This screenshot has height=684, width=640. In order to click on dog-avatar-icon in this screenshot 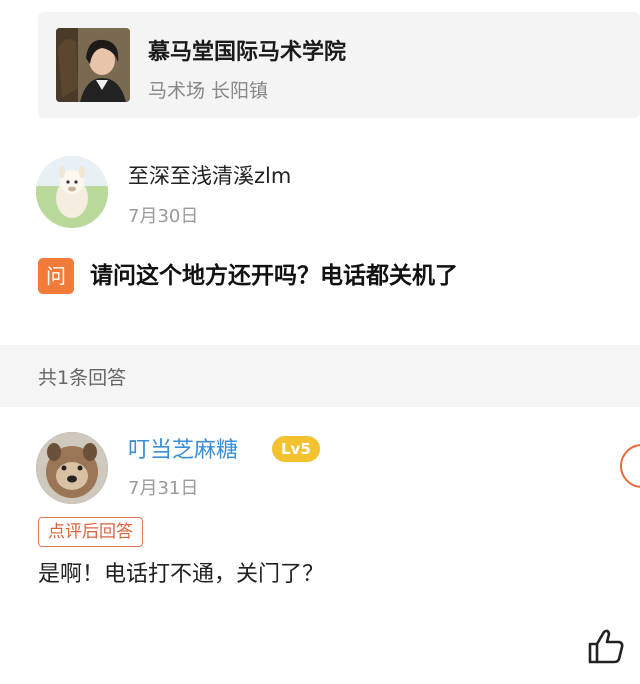, I will do `click(72, 468)`.